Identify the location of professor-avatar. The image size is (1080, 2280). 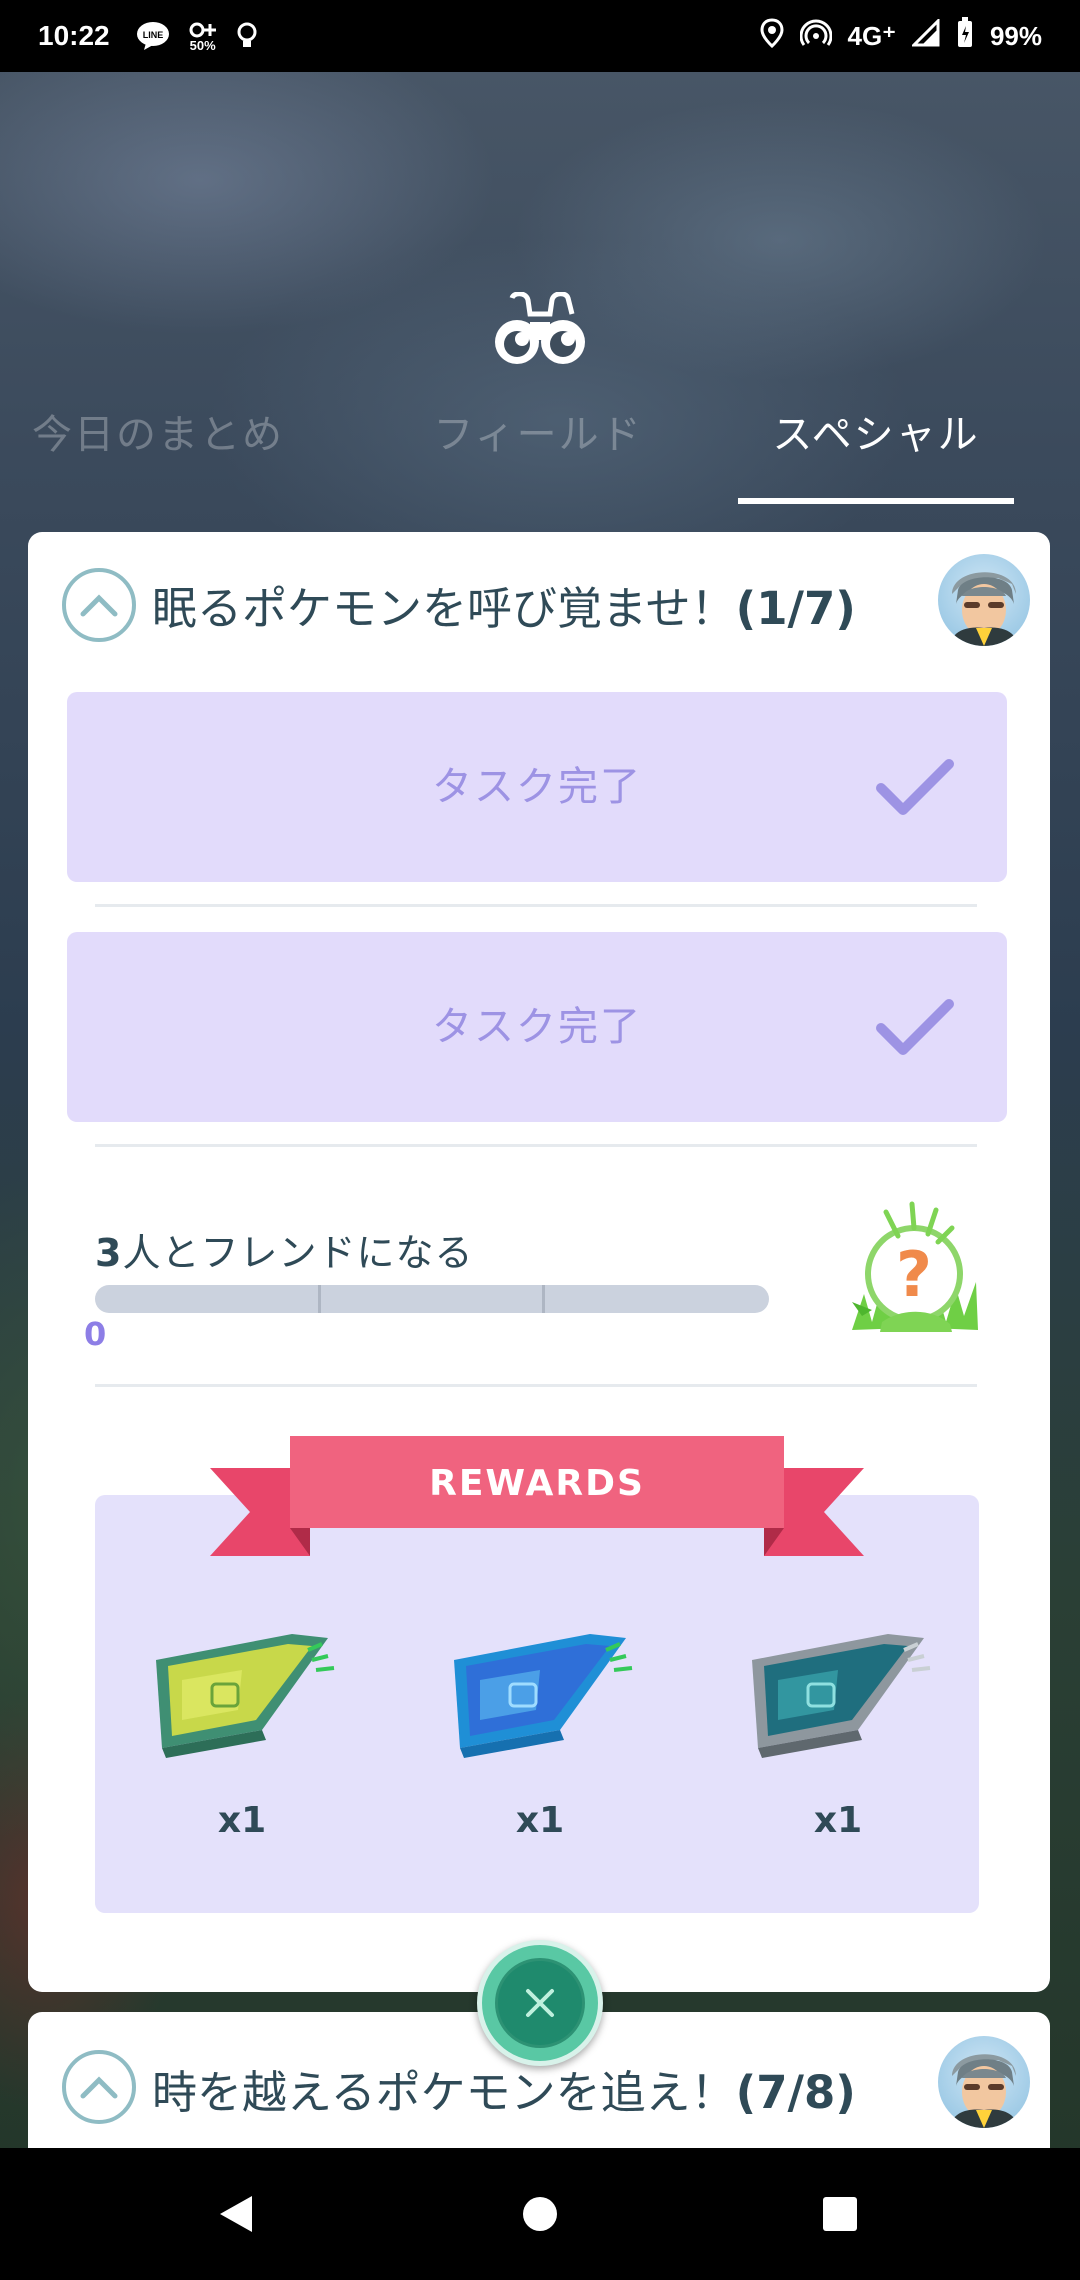
(984, 600).